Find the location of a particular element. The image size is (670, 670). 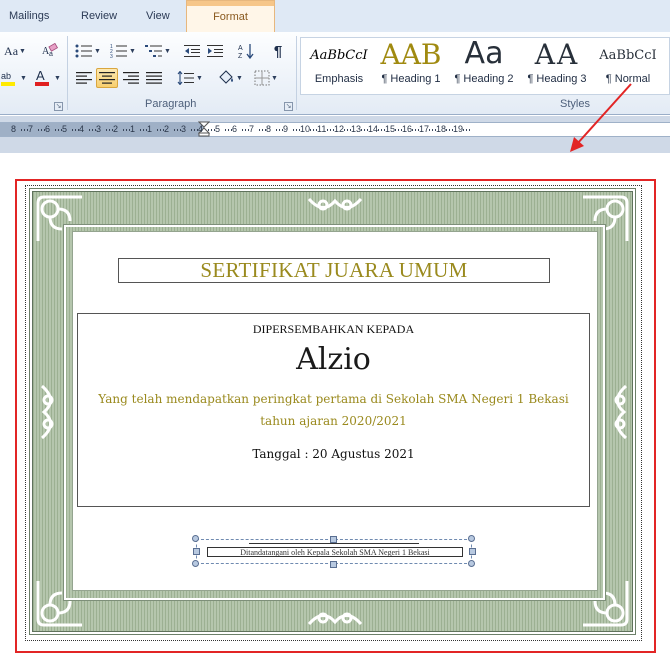

ruler-number: 9 is located at coordinates (286, 129).